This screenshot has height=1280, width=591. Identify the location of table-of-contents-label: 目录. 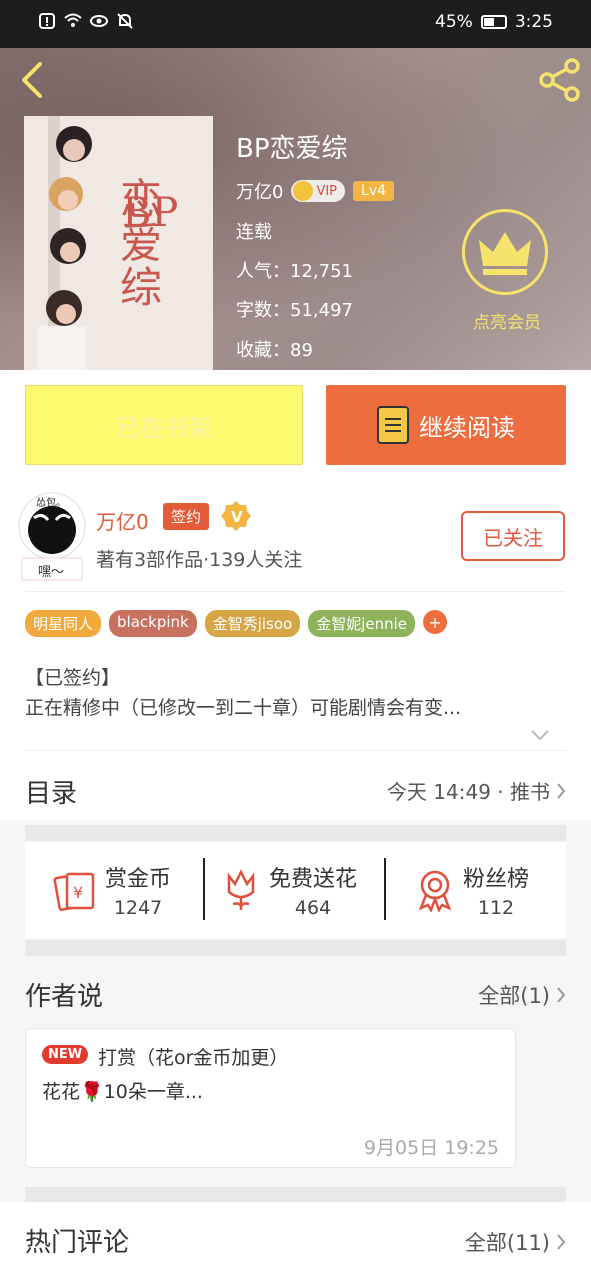
(51, 791).